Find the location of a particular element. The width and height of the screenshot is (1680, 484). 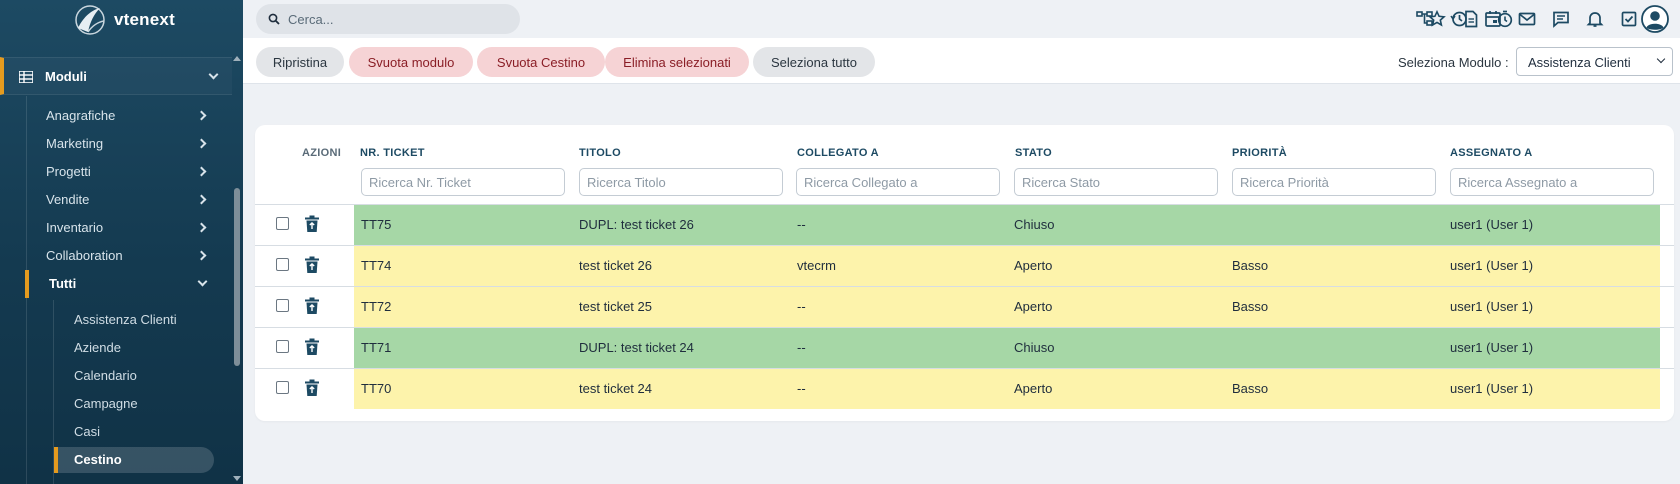

sidebar-subitem-cestino: Cestino is located at coordinates (134, 460).